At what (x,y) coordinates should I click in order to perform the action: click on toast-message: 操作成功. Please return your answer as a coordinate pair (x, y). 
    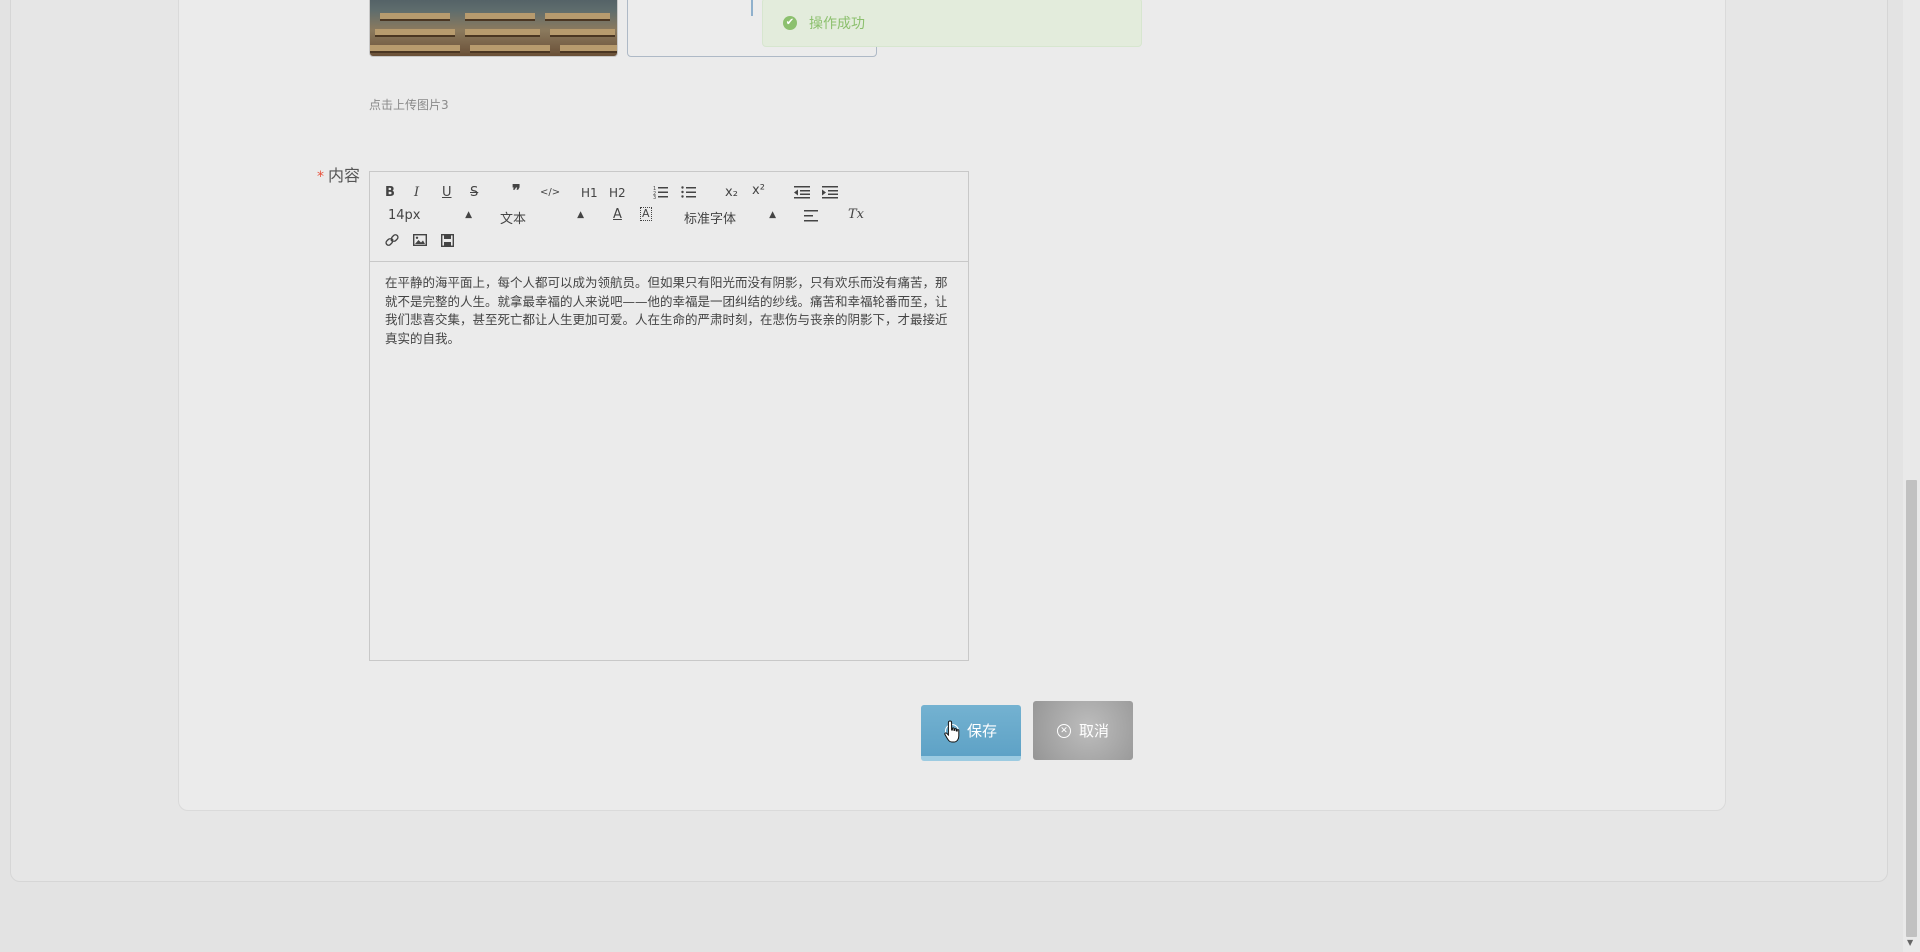
    Looking at the image, I should click on (837, 23).